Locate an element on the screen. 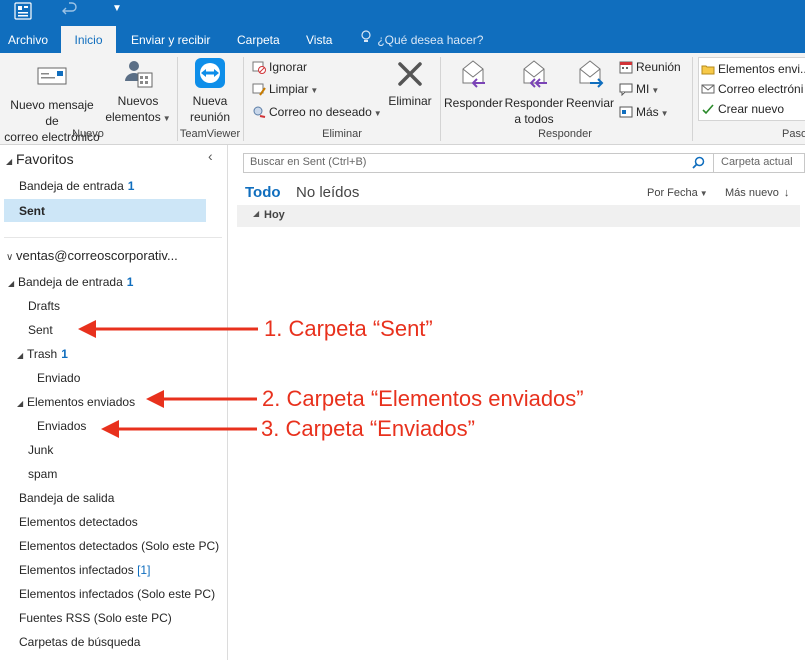  annotation-label-2: 2. Carpeta “Elementos enviados” is located at coordinates (423, 398).